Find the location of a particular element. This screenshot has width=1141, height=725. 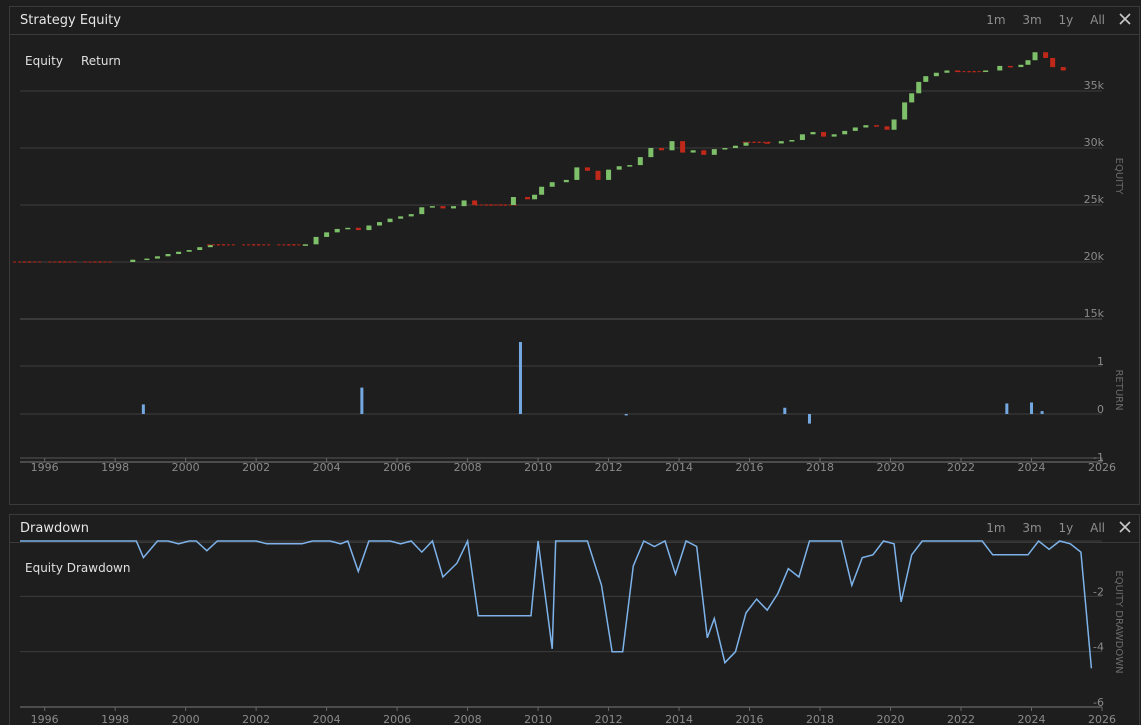

drawdown-x-tick-label: 2026 is located at coordinates (1102, 719).